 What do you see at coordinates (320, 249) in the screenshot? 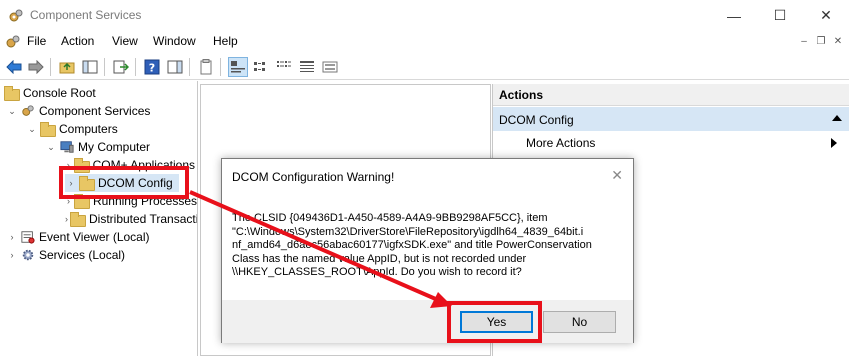
I see `annotation-arrow` at bounding box center [320, 249].